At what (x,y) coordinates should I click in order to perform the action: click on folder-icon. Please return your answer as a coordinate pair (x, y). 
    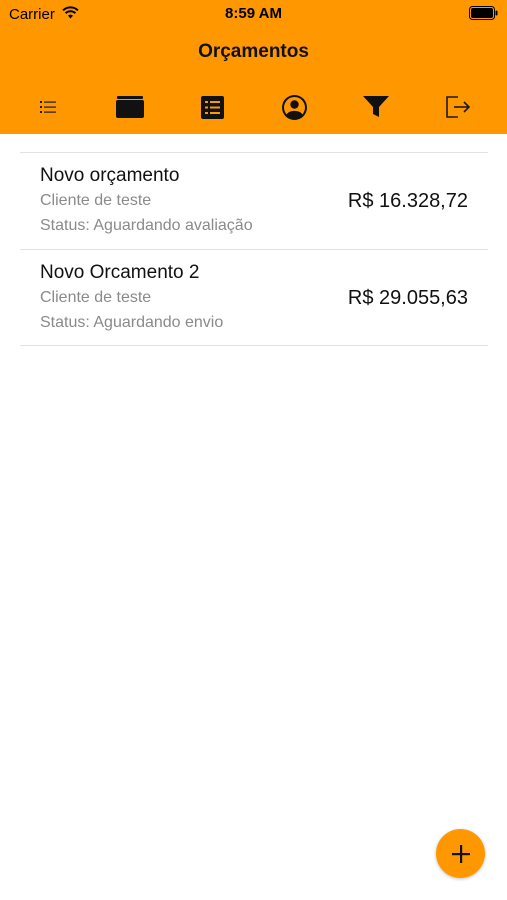
    Looking at the image, I should click on (130, 107).